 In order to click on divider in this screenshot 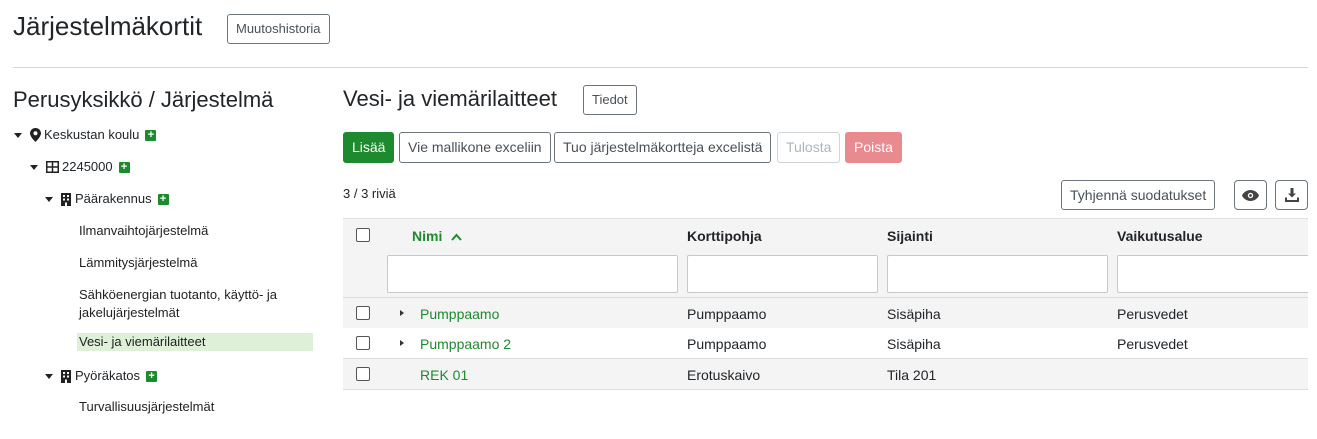, I will do `click(660, 67)`.